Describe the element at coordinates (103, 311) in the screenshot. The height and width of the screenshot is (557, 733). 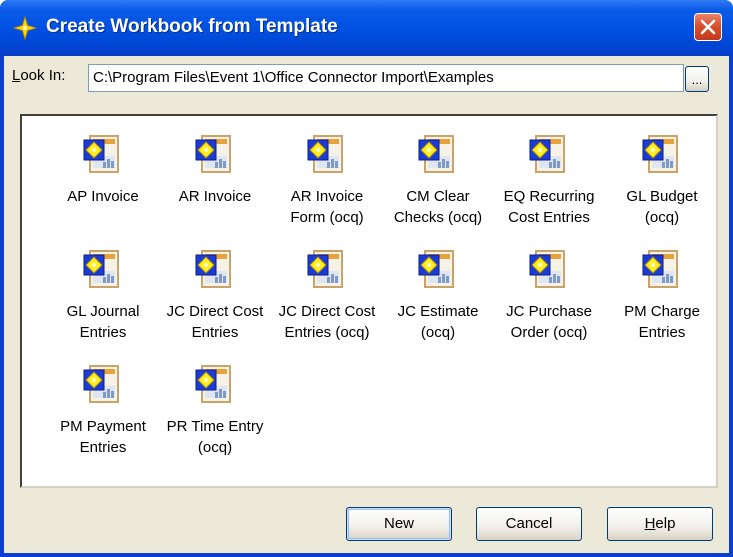
I see `template-item-label-line1: GL Journal` at that location.